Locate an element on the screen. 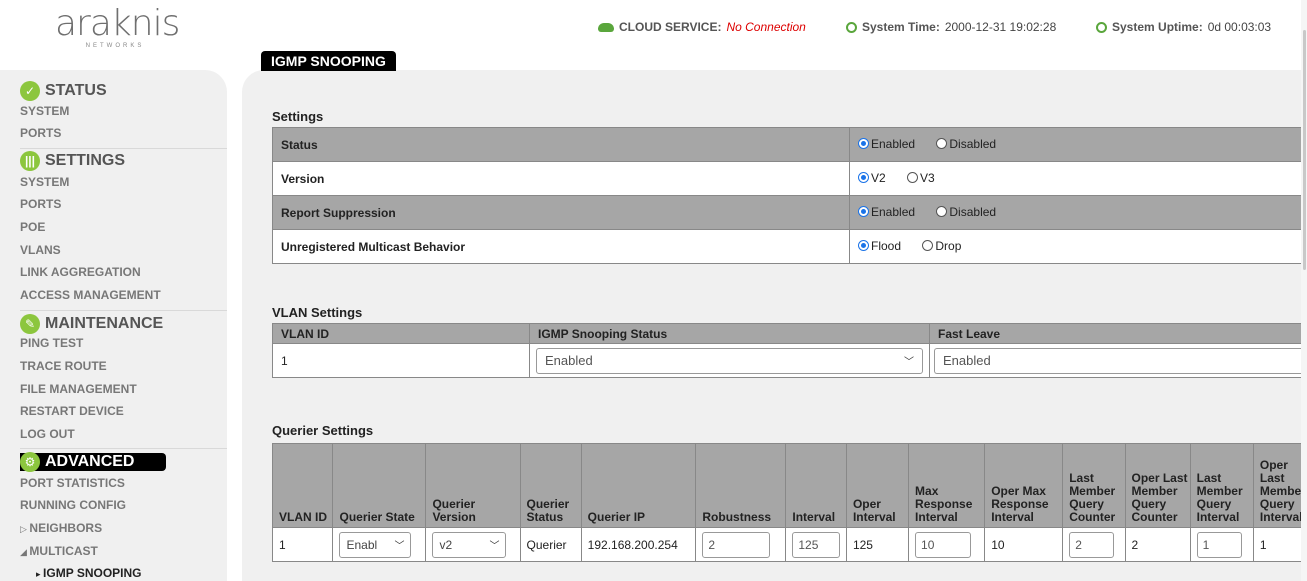 This screenshot has height=581, width=1307. uptime-label: System Uptime: is located at coordinates (1157, 27).